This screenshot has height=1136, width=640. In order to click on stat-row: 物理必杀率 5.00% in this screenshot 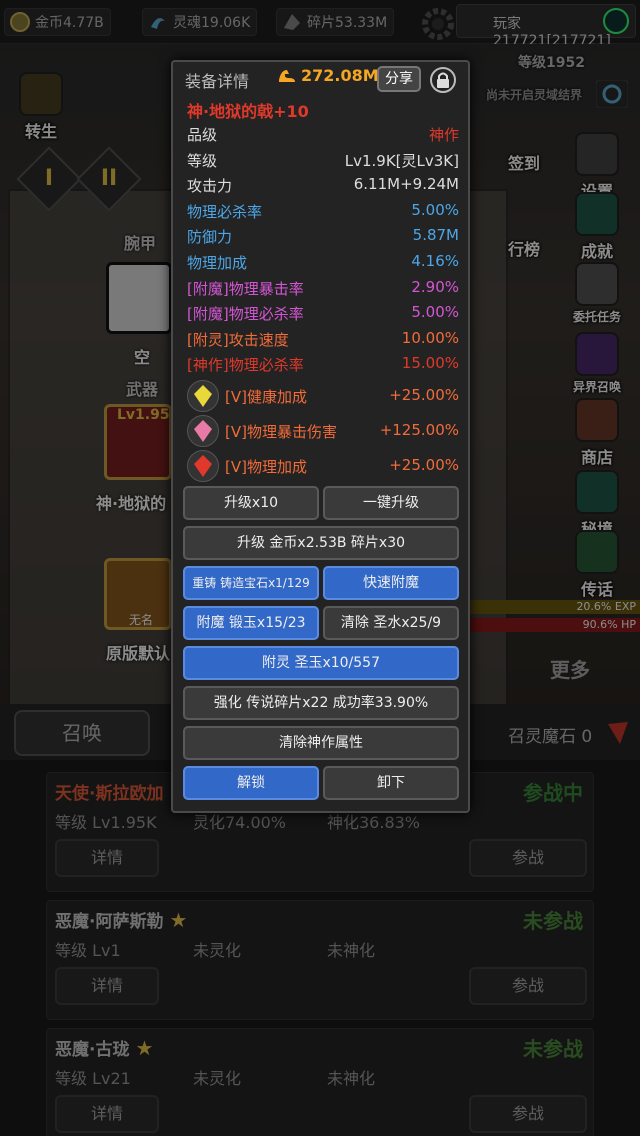, I will do `click(323, 213)`.